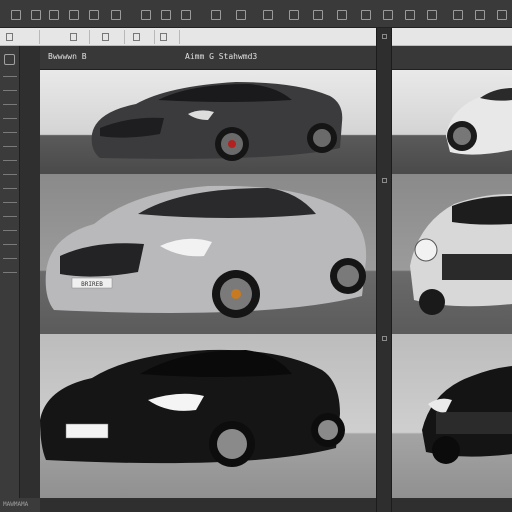  Describe the element at coordinates (192, 408) in the screenshot. I see `car-black` at that location.